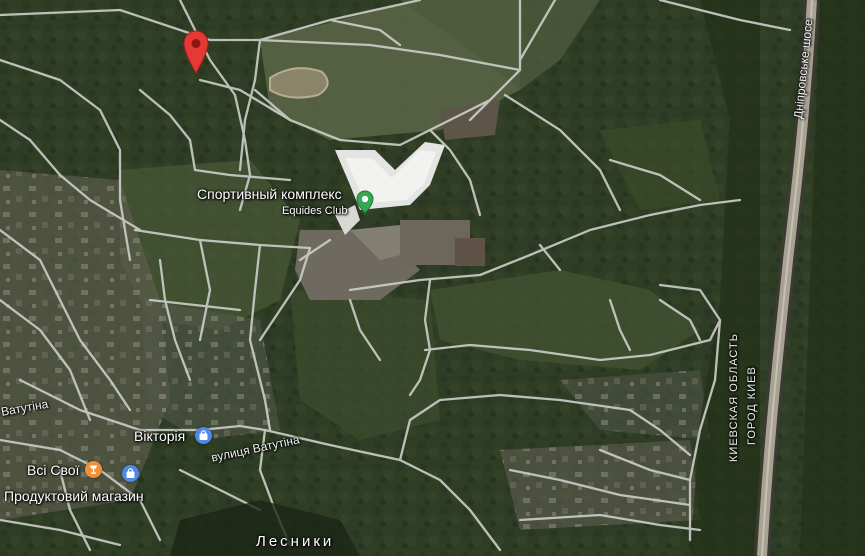 The height and width of the screenshot is (556, 865). I want to click on district-label-lesnyky: Лесники, so click(295, 541).